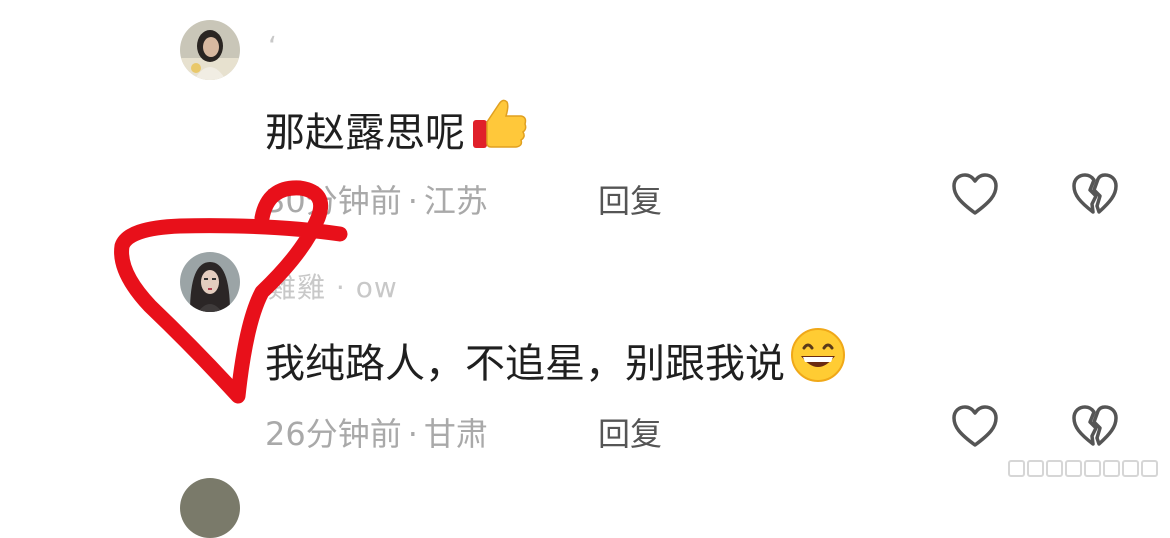  Describe the element at coordinates (1083, 468) in the screenshot. I see `watermark-icon` at that location.